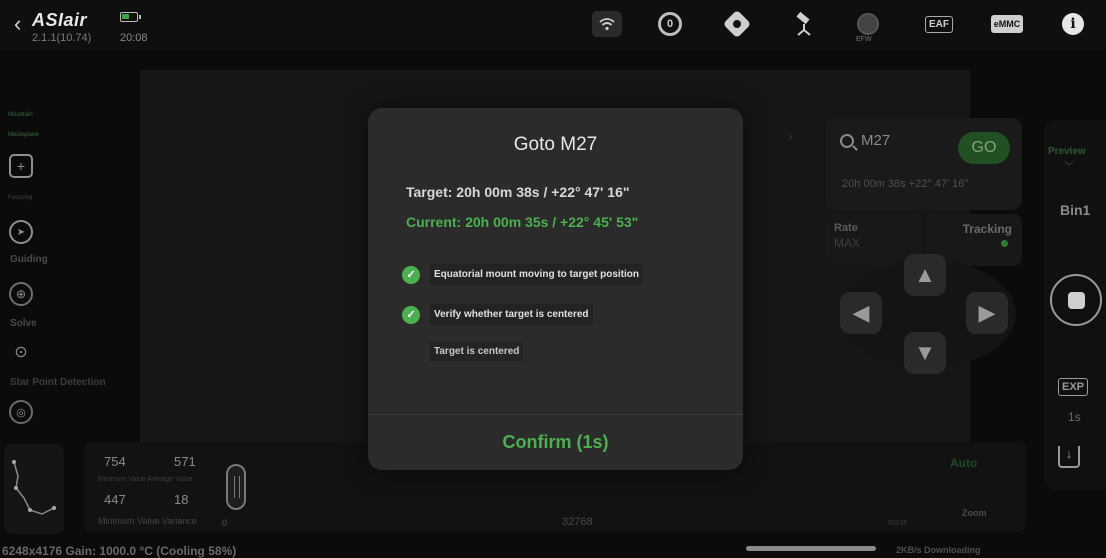 This screenshot has width=1106, height=558. What do you see at coordinates (974, 513) in the screenshot?
I see `zoom-button: Zoom` at bounding box center [974, 513].